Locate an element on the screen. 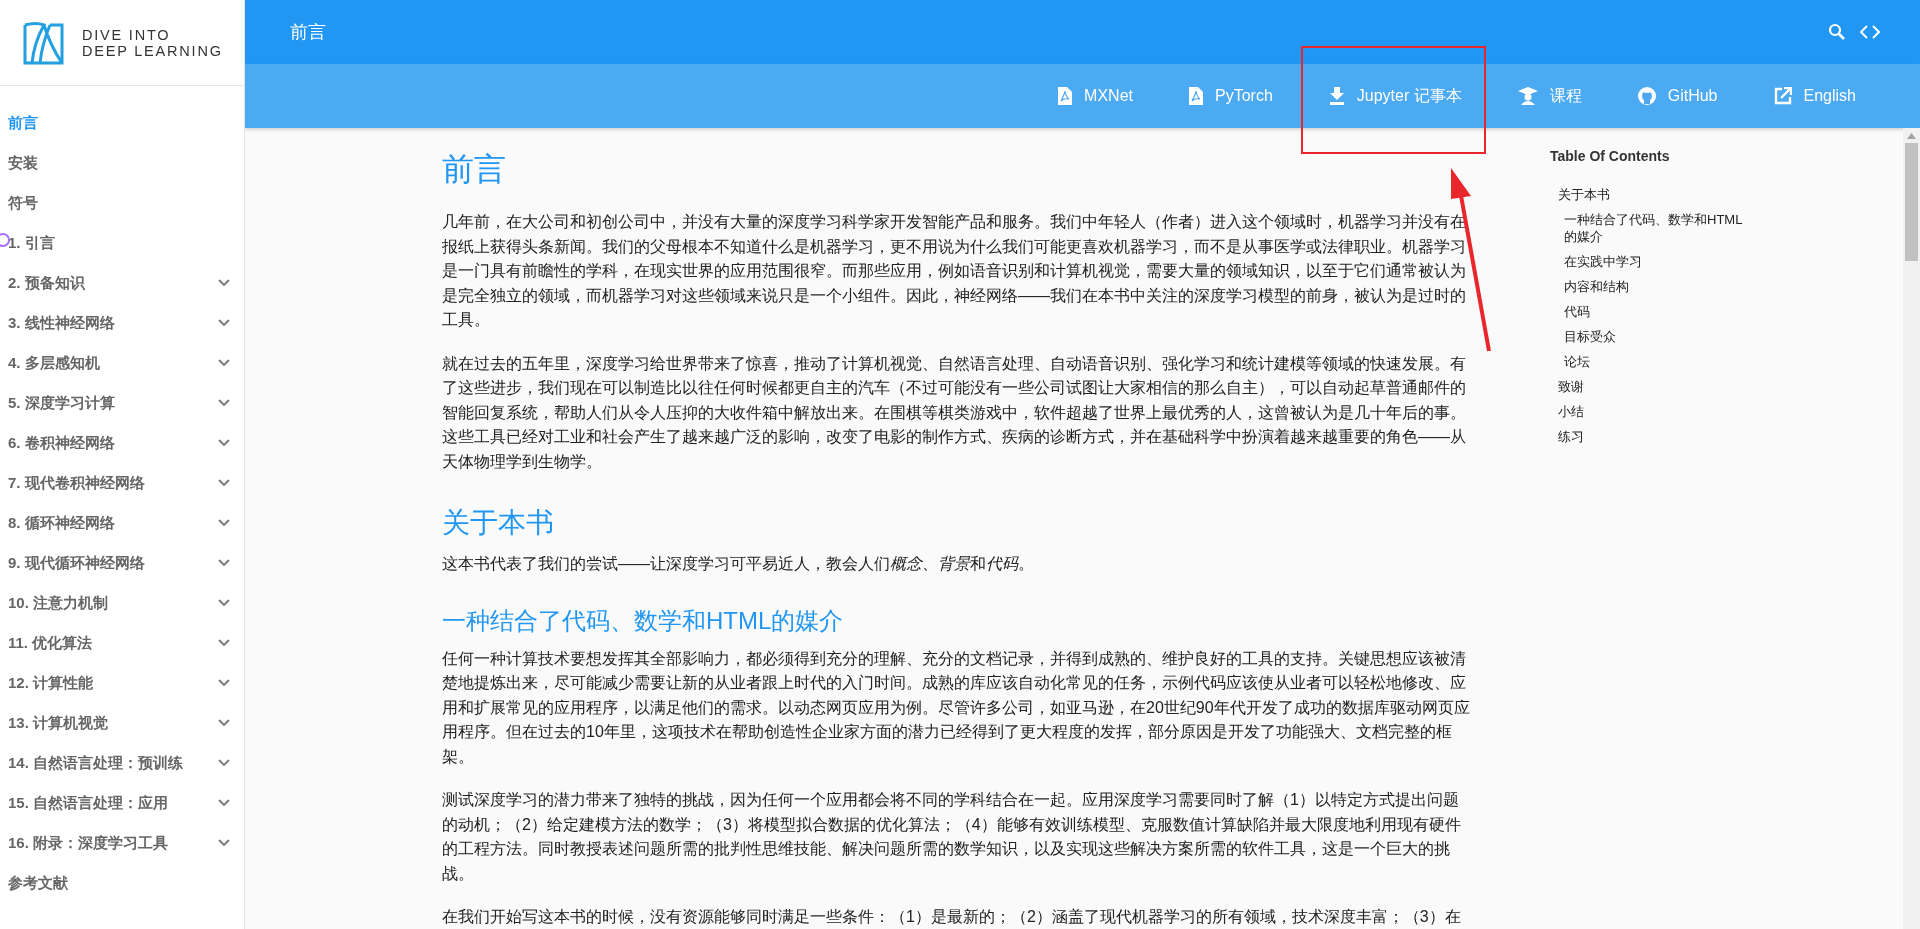 Image resolution: width=1920 pixels, height=929 pixels. toc-link: 内容和结构 is located at coordinates (1659, 286).